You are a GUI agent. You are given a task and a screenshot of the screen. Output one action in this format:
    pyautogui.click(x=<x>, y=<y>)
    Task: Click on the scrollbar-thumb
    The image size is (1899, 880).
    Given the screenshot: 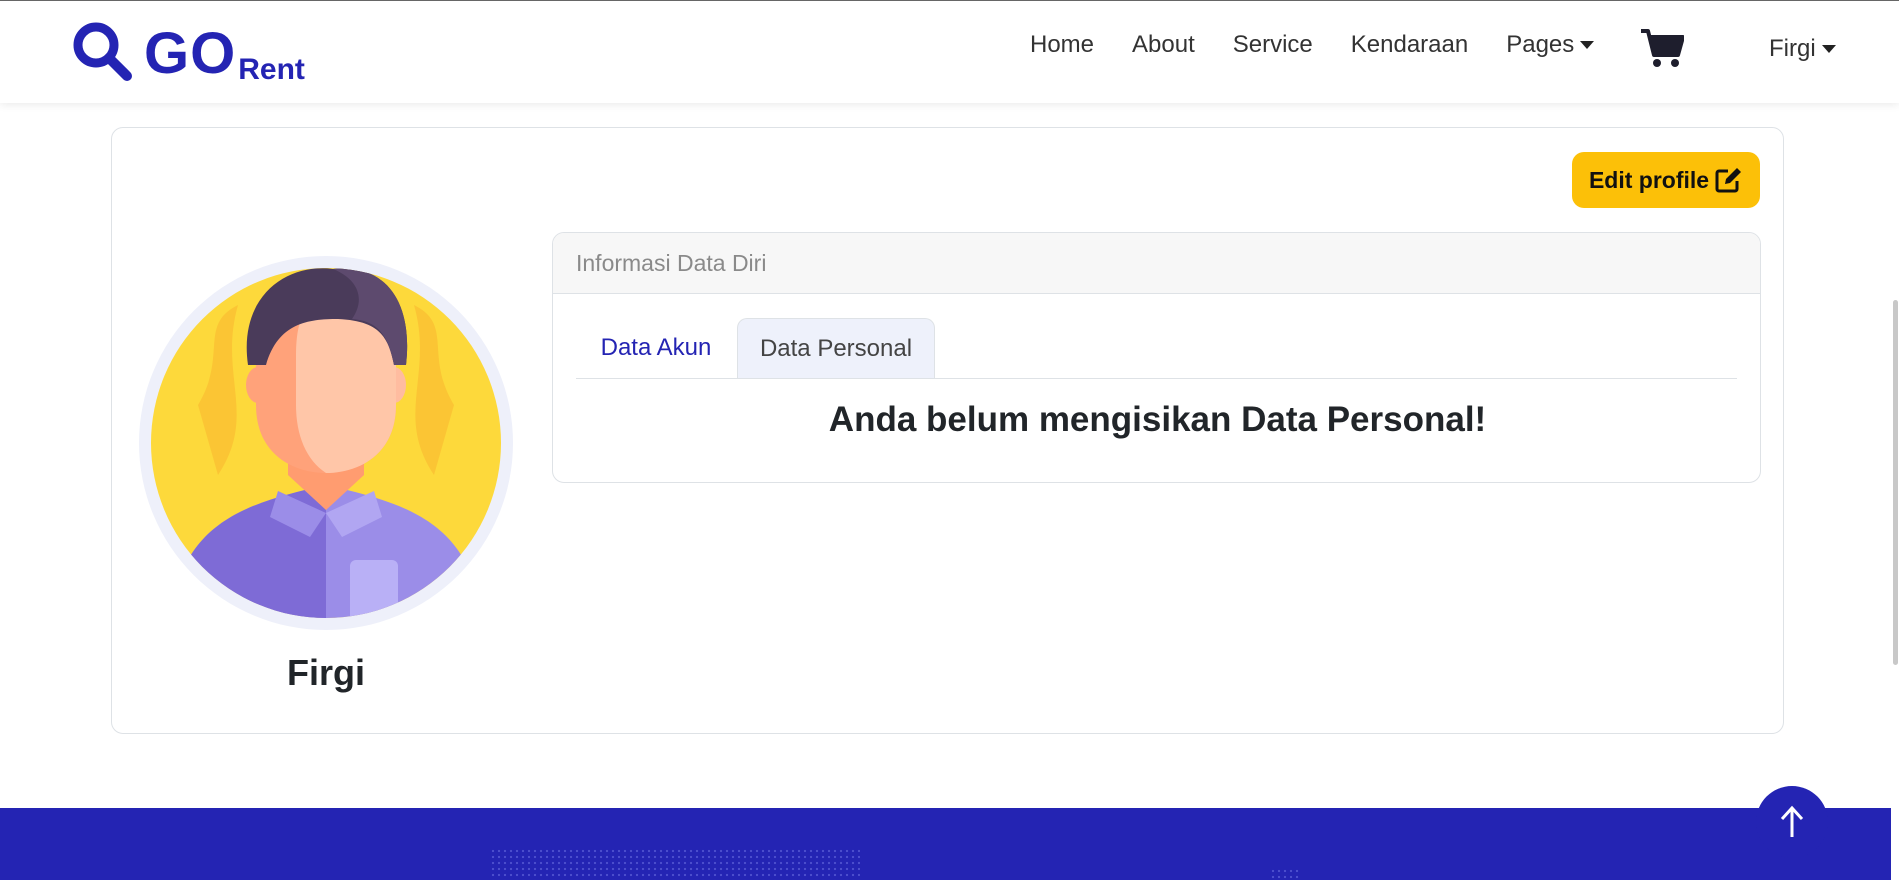 What is the action you would take?
    pyautogui.click(x=1895, y=482)
    